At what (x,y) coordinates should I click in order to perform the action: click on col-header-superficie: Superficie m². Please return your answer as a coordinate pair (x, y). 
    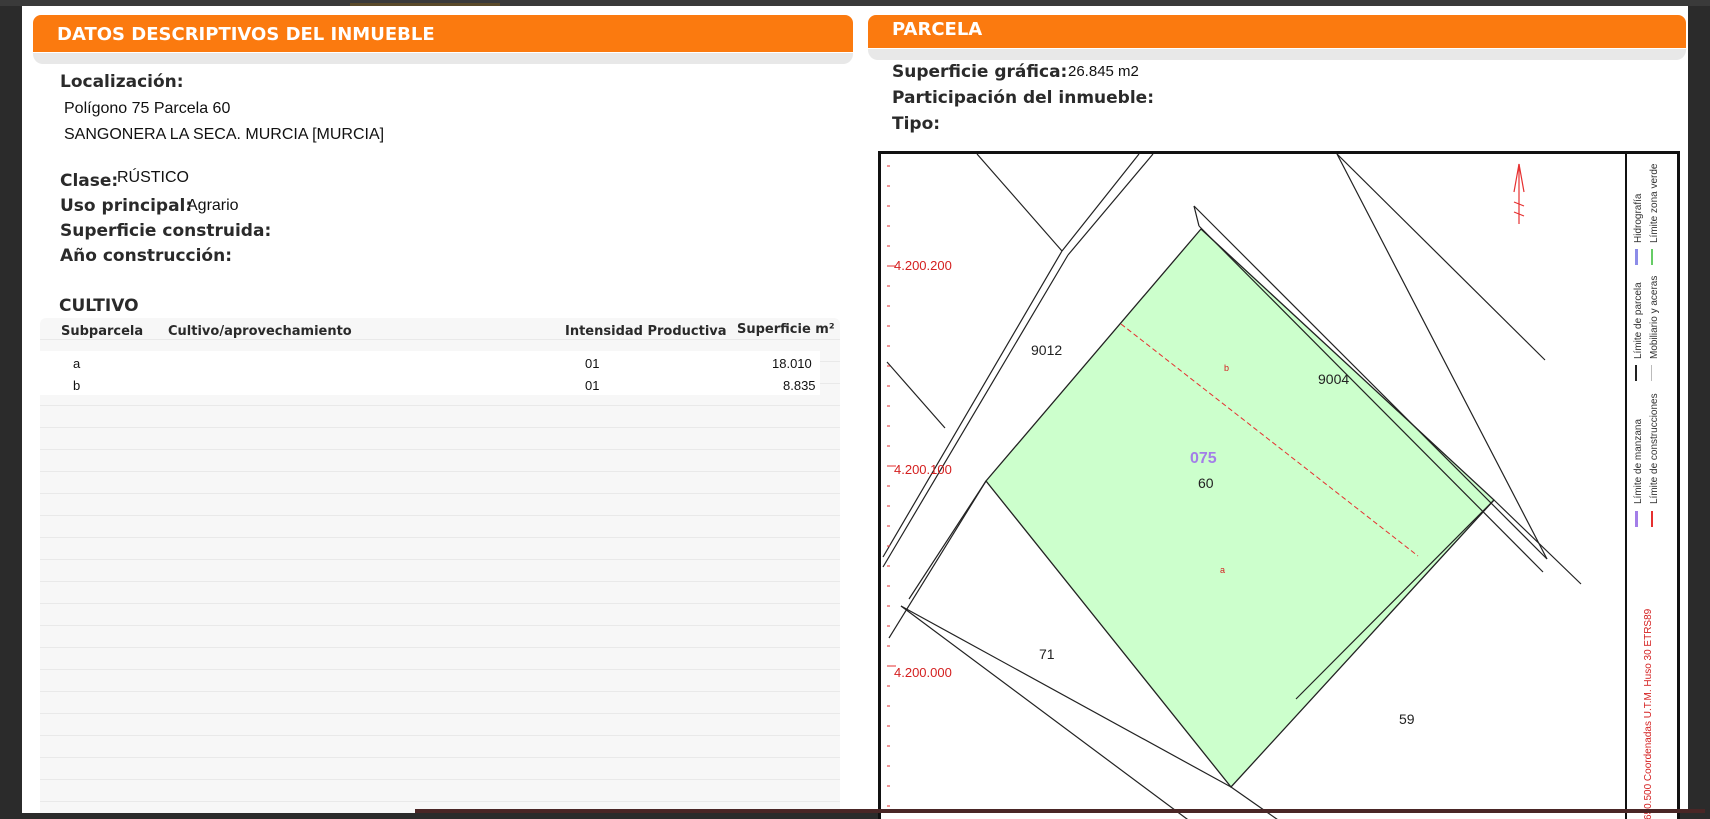
    Looking at the image, I should click on (786, 329).